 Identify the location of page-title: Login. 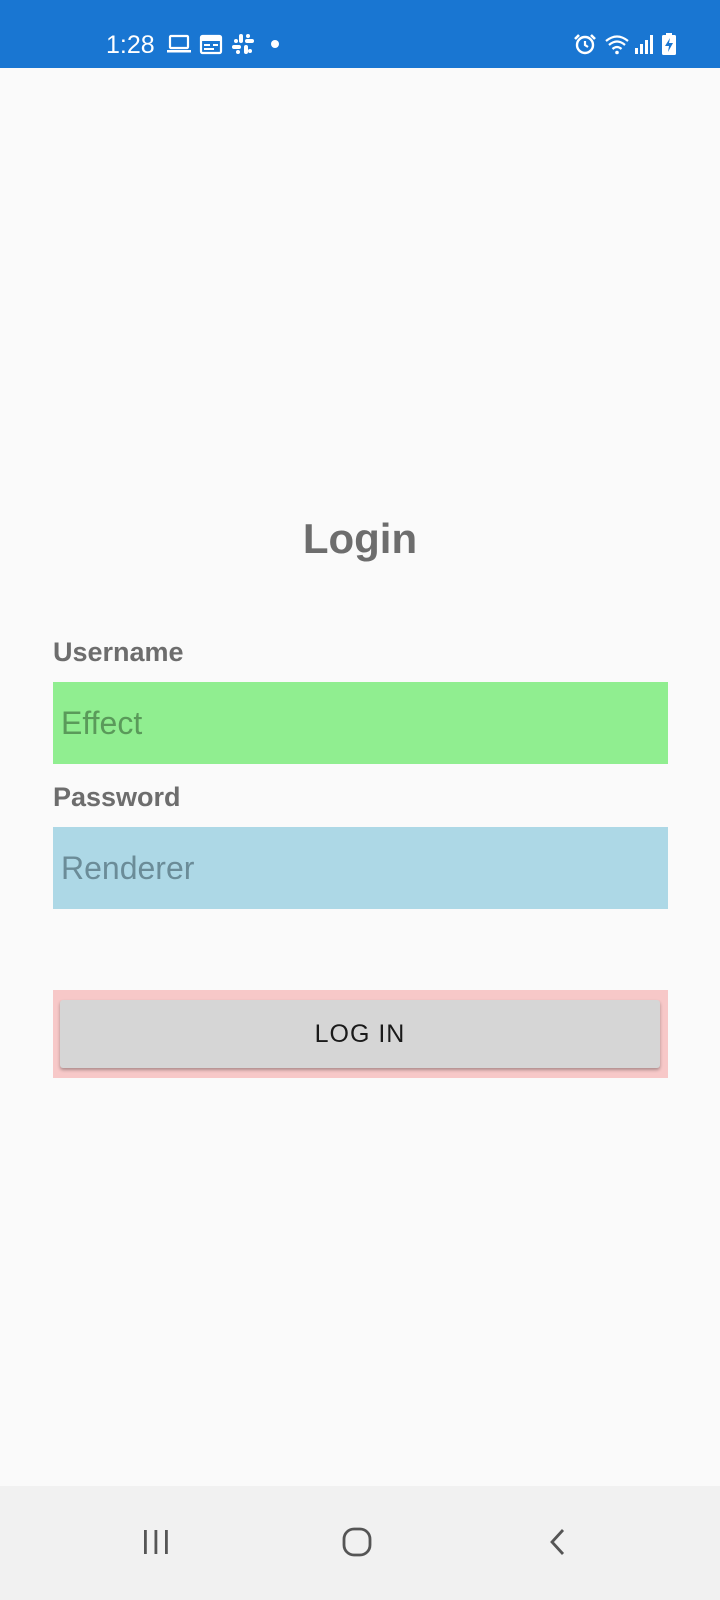
(360, 538).